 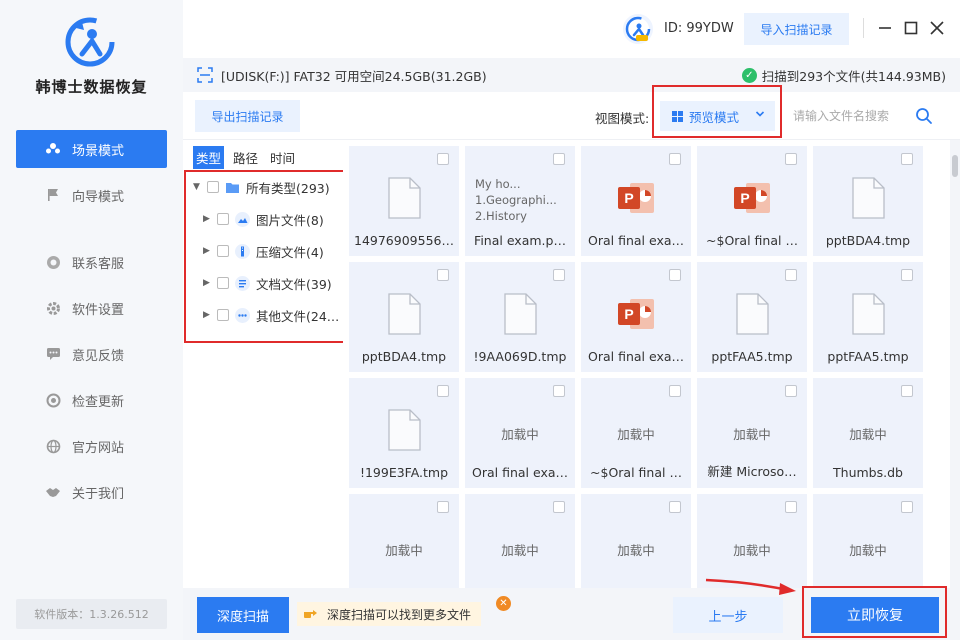 I want to click on tree-item-images: ▶ 图片文件(8), so click(x=263, y=219).